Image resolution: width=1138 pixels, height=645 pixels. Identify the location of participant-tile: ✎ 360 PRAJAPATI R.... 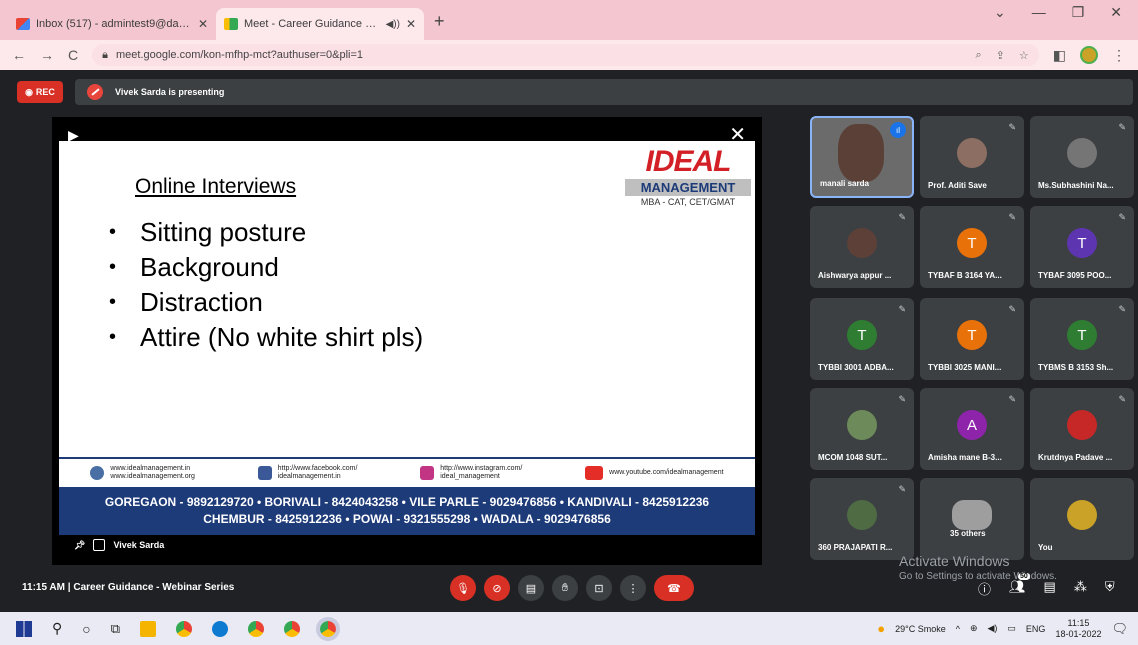
(862, 519).